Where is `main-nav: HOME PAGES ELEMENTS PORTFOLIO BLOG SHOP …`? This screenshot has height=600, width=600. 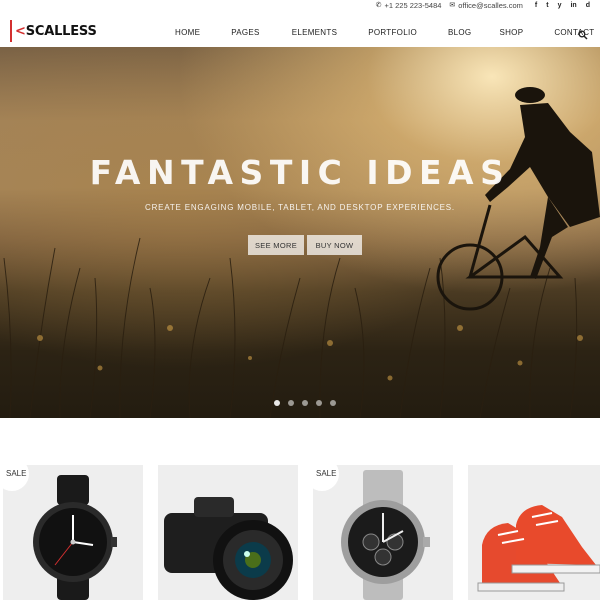
main-nav: HOME PAGES ELEMENTS PORTFOLIO BLOG SHOP … is located at coordinates (377, 32).